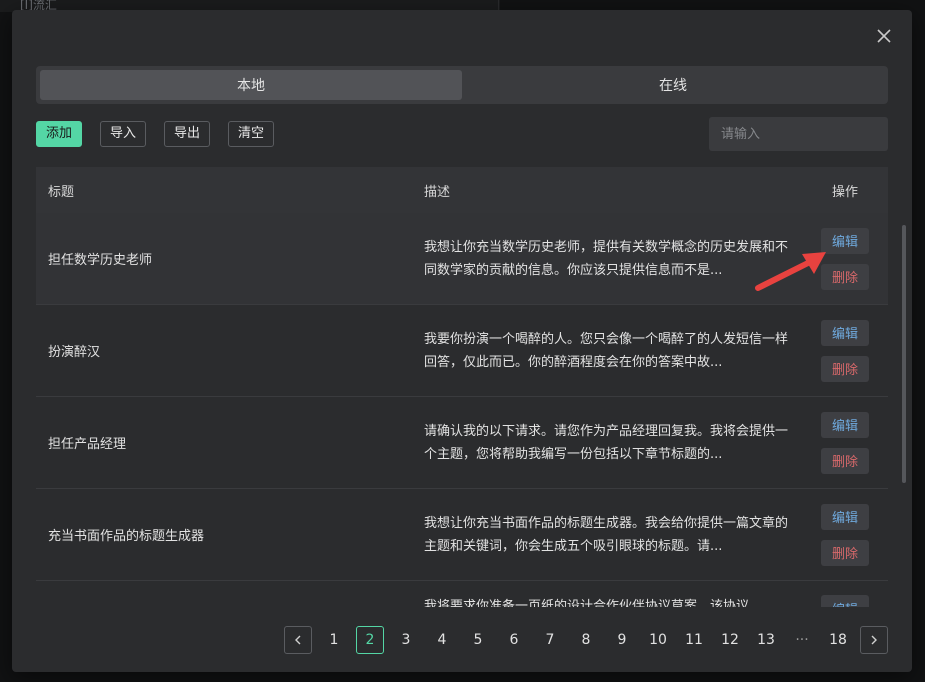 The image size is (925, 682). What do you see at coordinates (100, 260) in the screenshot?
I see `row-title: 担任数学历史老师` at bounding box center [100, 260].